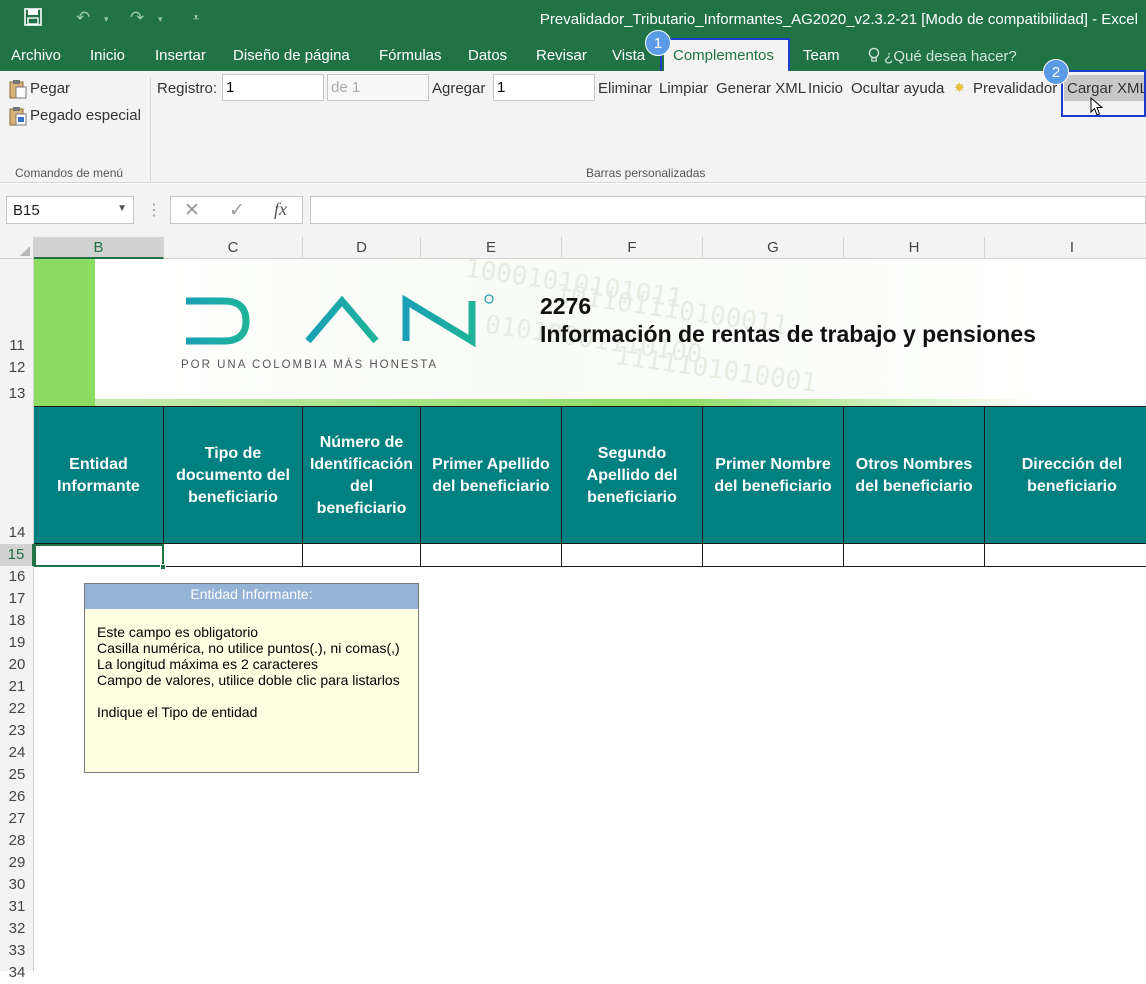 The image size is (1146, 984). I want to click on row-header: 26, so click(17, 798).